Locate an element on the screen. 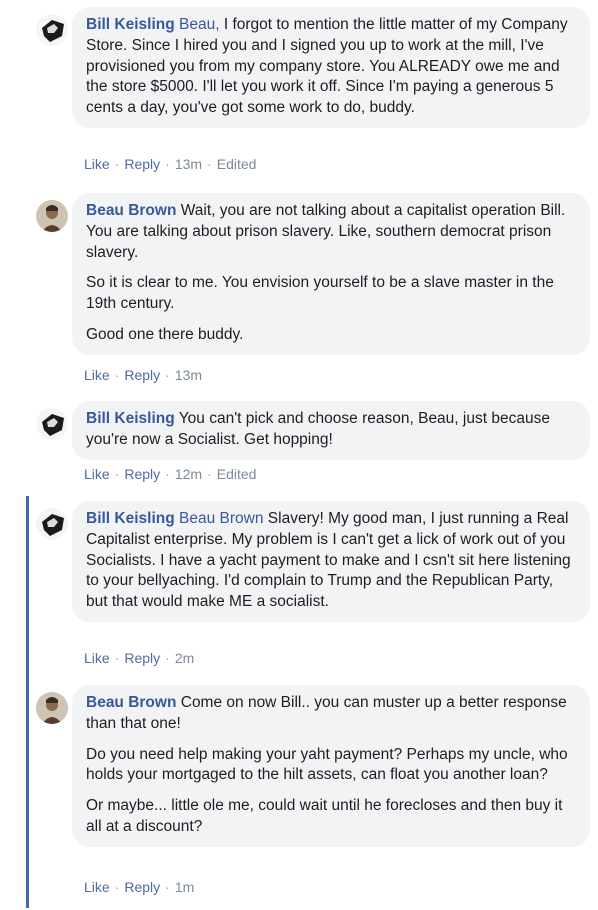 Image resolution: width=598 pixels, height=910 pixels. comment-actions: Like · Reply · 13m · Edited is located at coordinates (170, 164).